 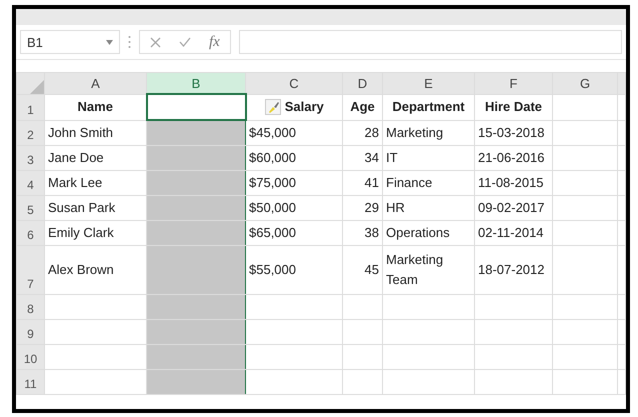 I want to click on cell-text: $65,000, so click(x=272, y=233).